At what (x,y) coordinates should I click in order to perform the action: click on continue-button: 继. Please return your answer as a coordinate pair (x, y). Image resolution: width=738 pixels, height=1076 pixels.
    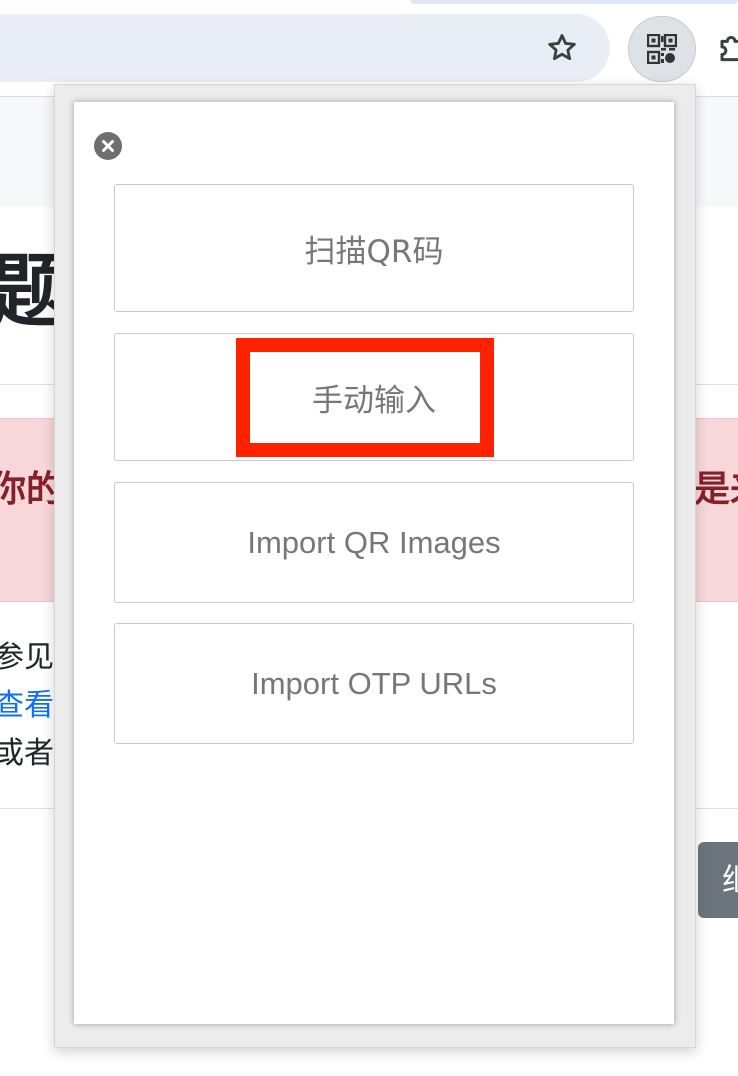
    Looking at the image, I should click on (718, 880).